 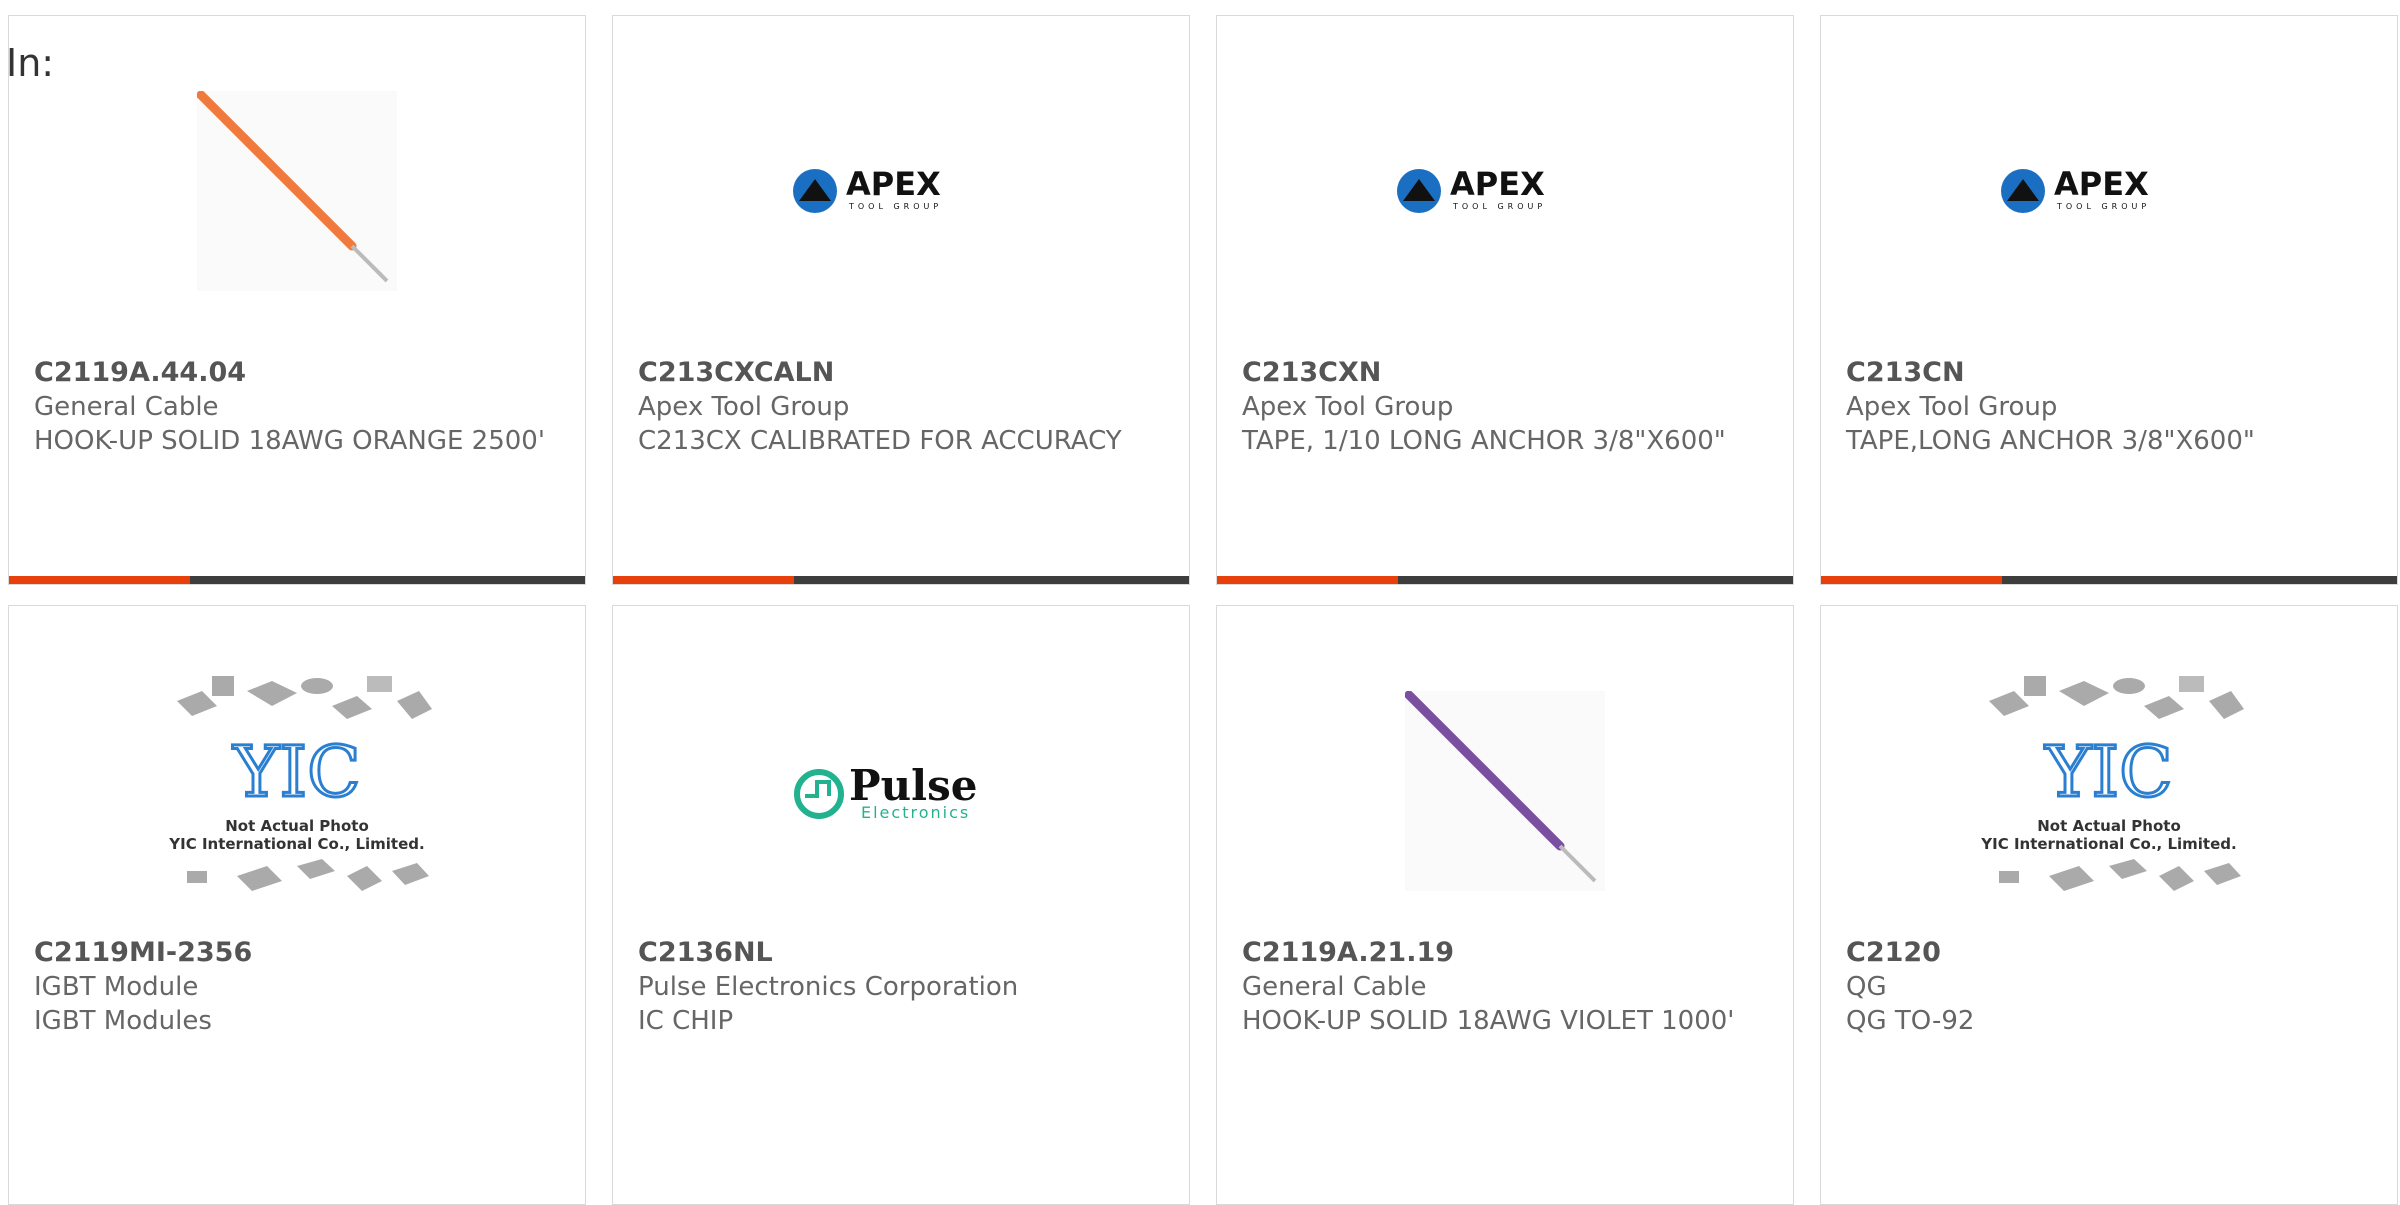 What do you see at coordinates (2050, 441) in the screenshot?
I see `description: TAPE,LONG ANCHOR 3/8"X600"` at bounding box center [2050, 441].